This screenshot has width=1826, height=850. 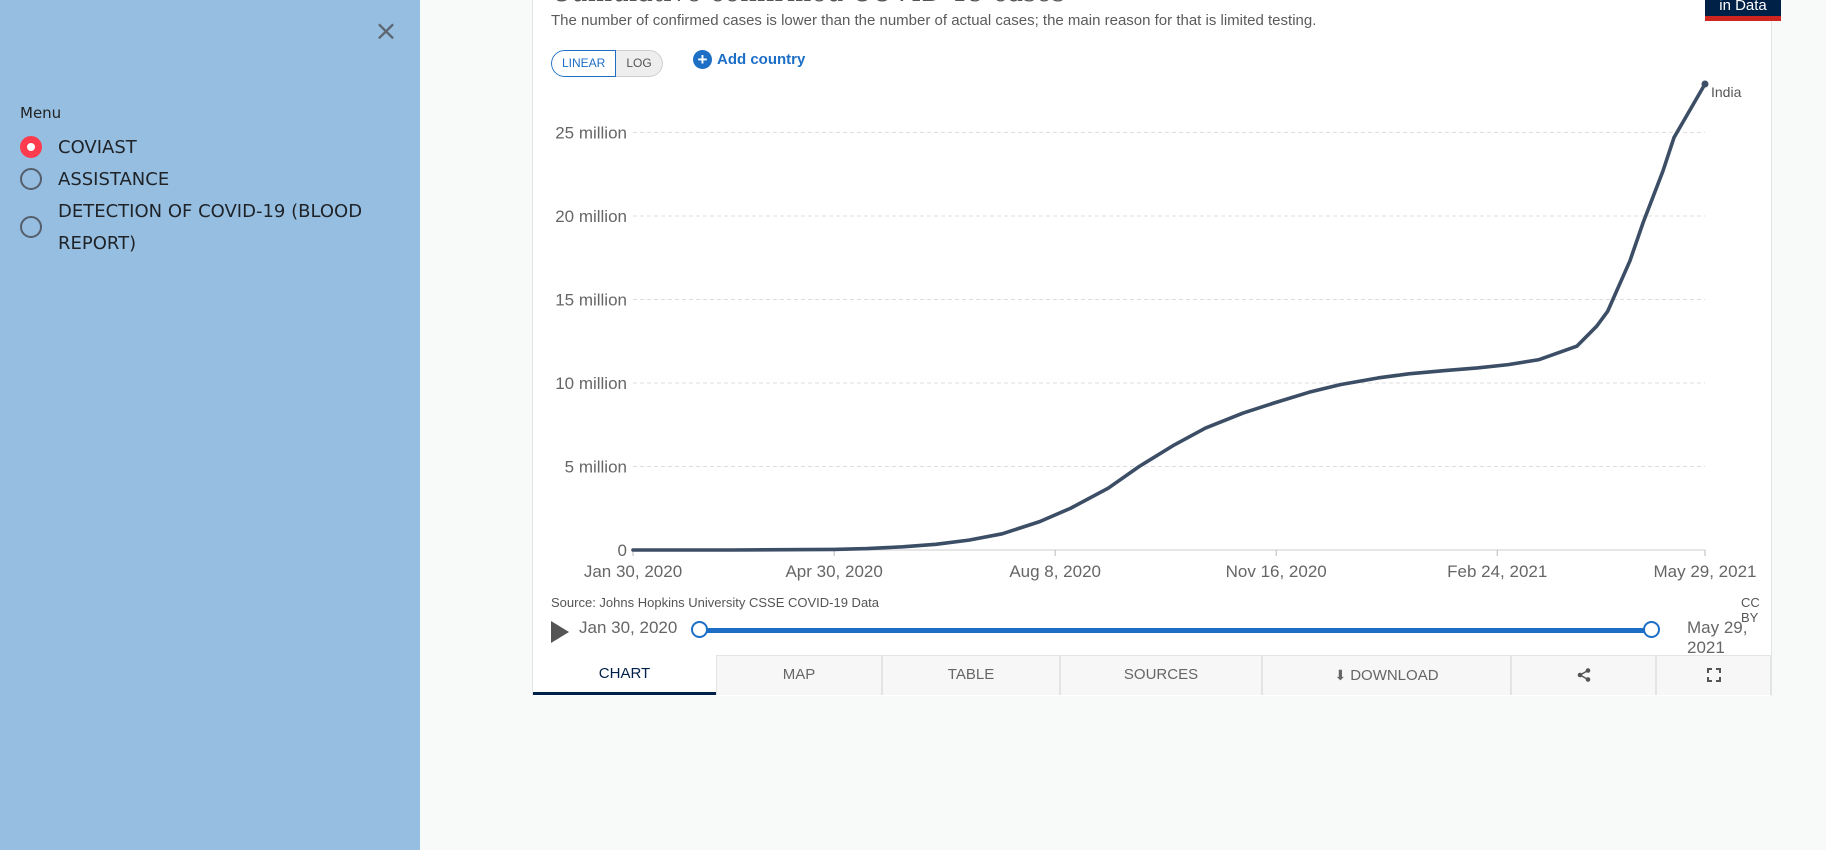 What do you see at coordinates (1055, 571) in the screenshot?
I see `x-tick-label: Aug 8, 2020` at bounding box center [1055, 571].